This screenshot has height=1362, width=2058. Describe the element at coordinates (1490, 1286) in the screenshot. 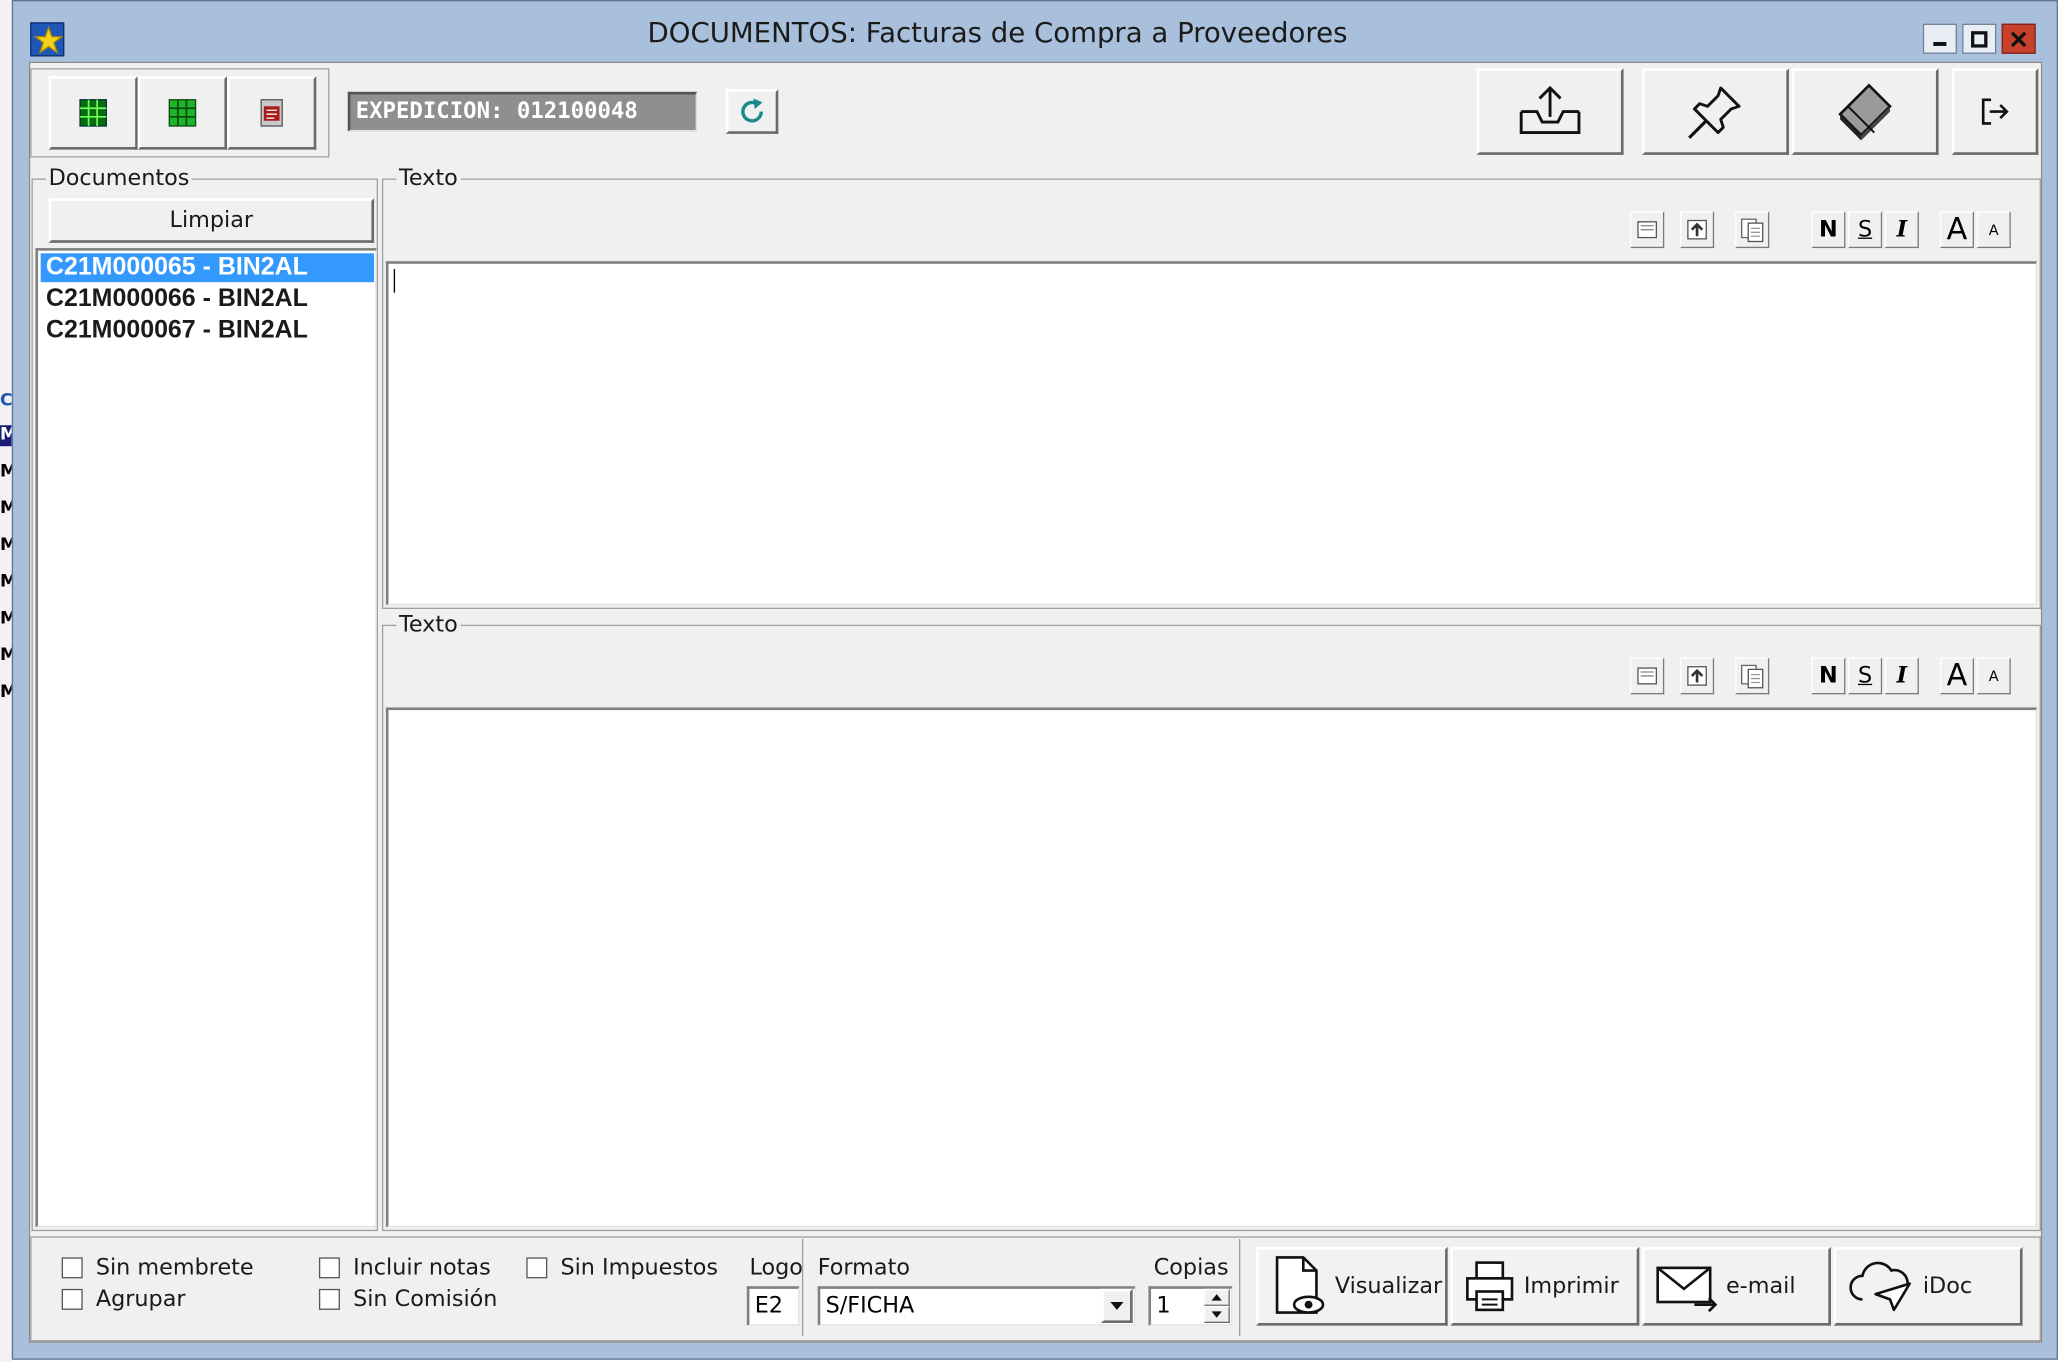

I see `printer-icon` at that location.